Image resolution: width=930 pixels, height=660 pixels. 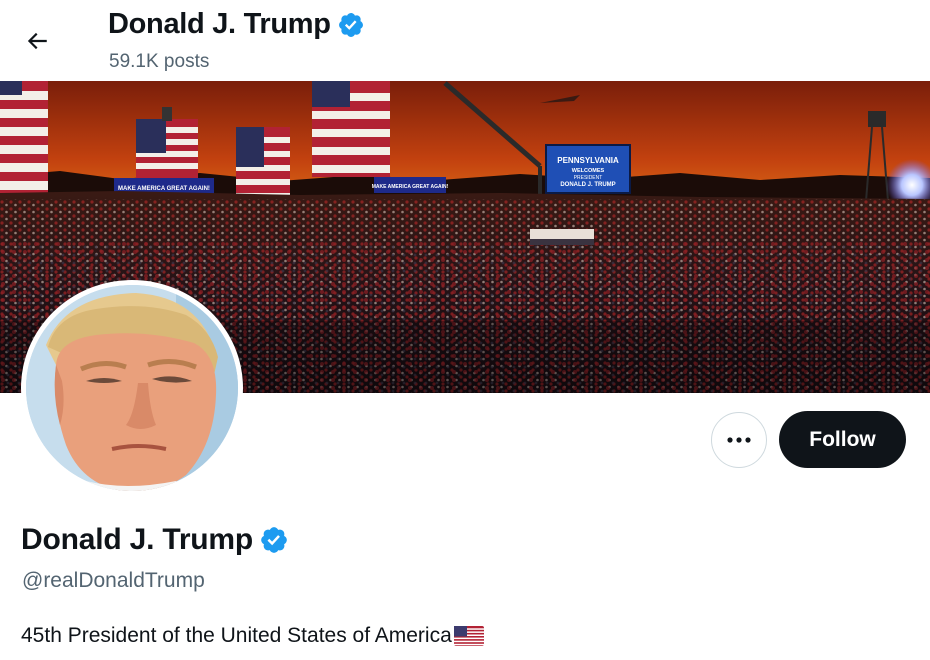 What do you see at coordinates (137, 539) in the screenshot?
I see `profile-name: Donald J. Trump` at bounding box center [137, 539].